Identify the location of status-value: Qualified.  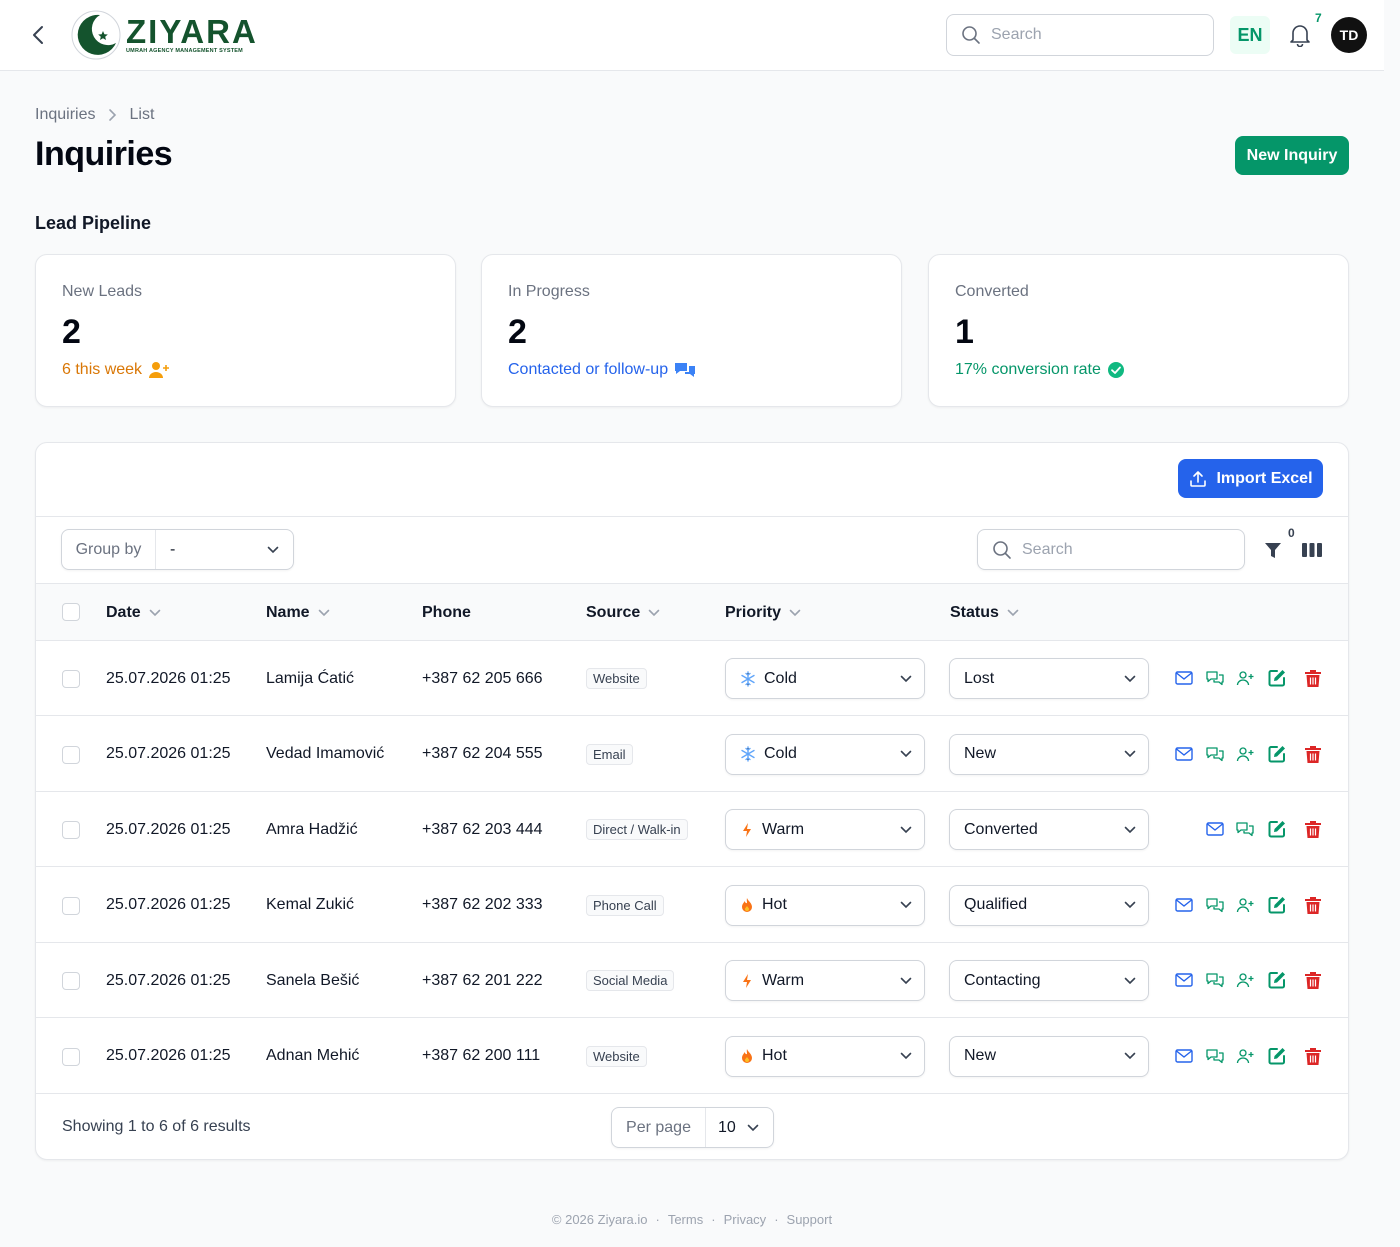
(996, 904).